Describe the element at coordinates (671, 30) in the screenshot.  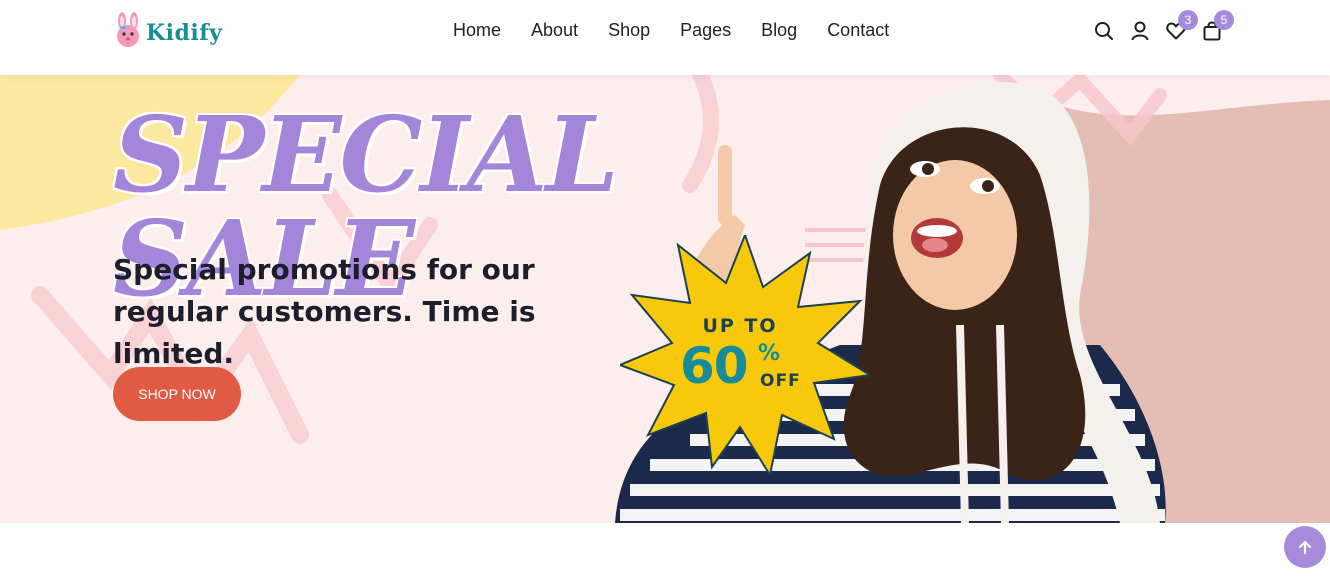
I see `main-nav: Home About Shop Pages Blog Contact` at that location.